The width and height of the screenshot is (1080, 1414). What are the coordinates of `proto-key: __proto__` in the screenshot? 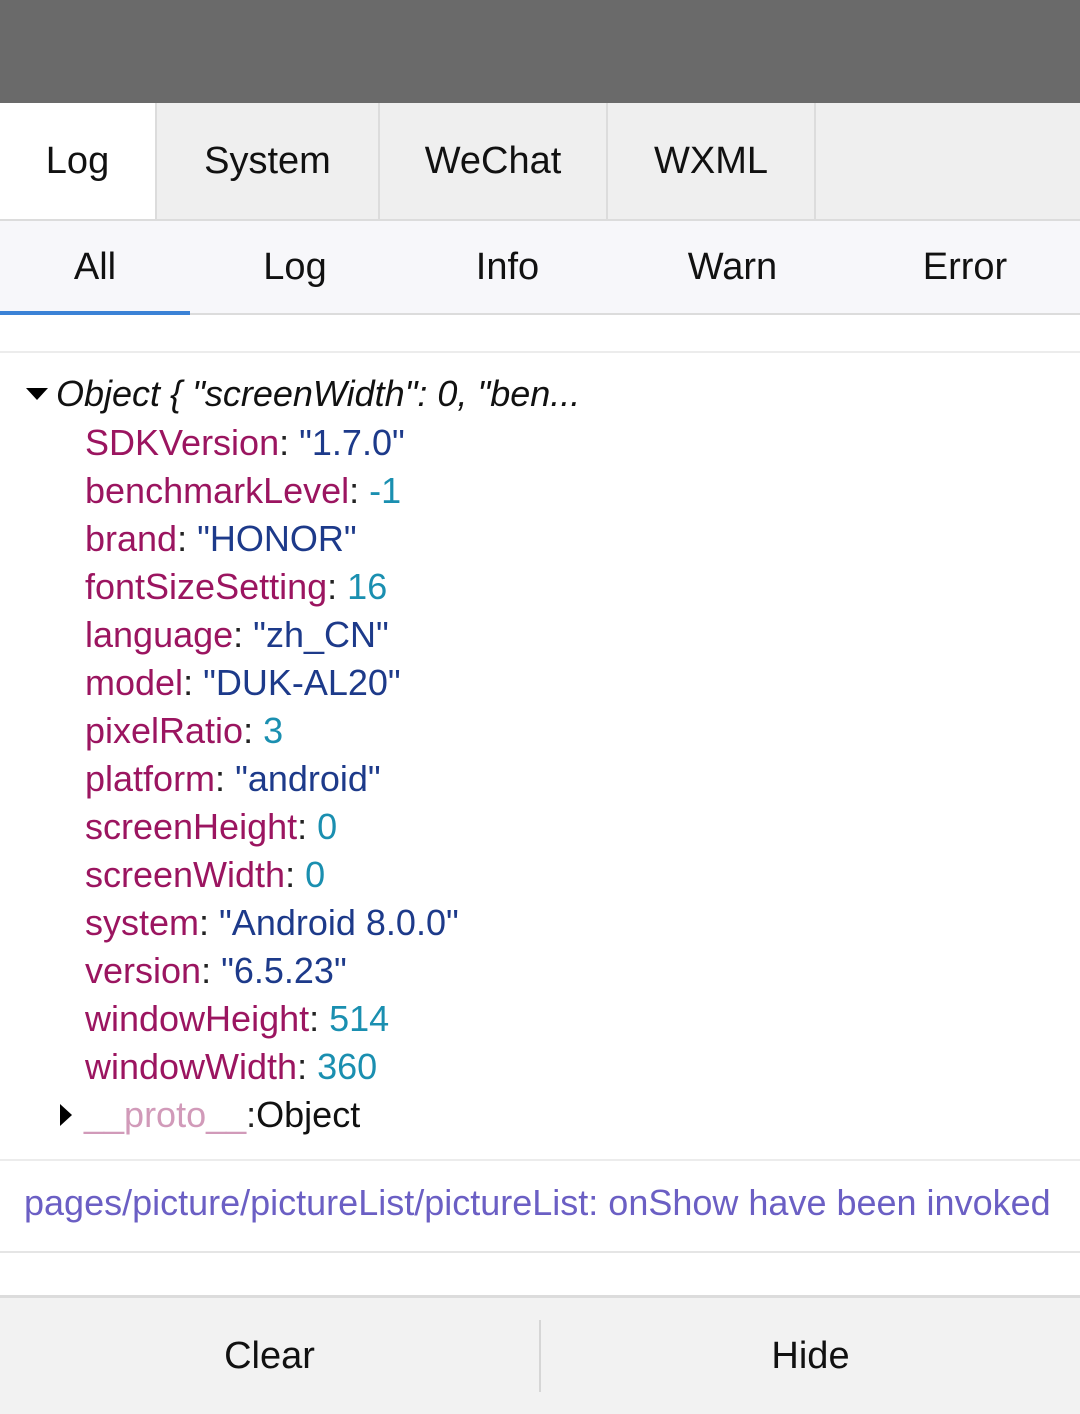 It's located at (165, 1114).